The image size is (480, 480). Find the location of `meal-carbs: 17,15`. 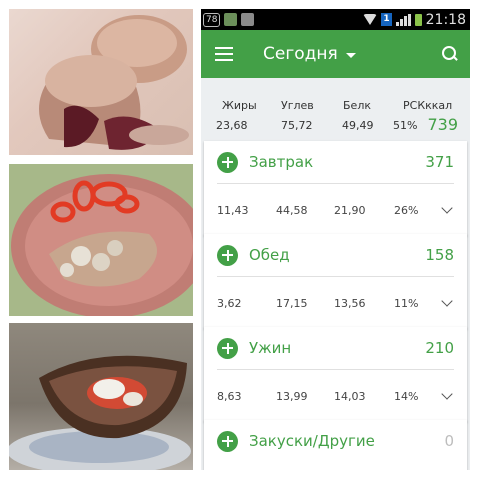

meal-carbs: 17,15 is located at coordinates (292, 303).